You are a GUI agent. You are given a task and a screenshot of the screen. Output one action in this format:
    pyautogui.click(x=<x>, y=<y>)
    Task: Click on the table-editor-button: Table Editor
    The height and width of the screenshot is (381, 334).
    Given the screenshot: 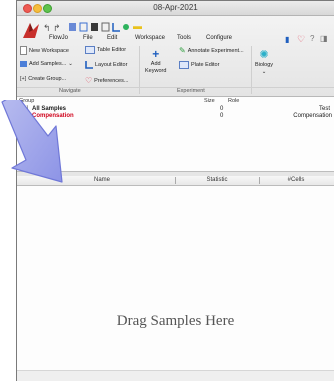 What is the action you would take?
    pyautogui.click(x=105, y=50)
    